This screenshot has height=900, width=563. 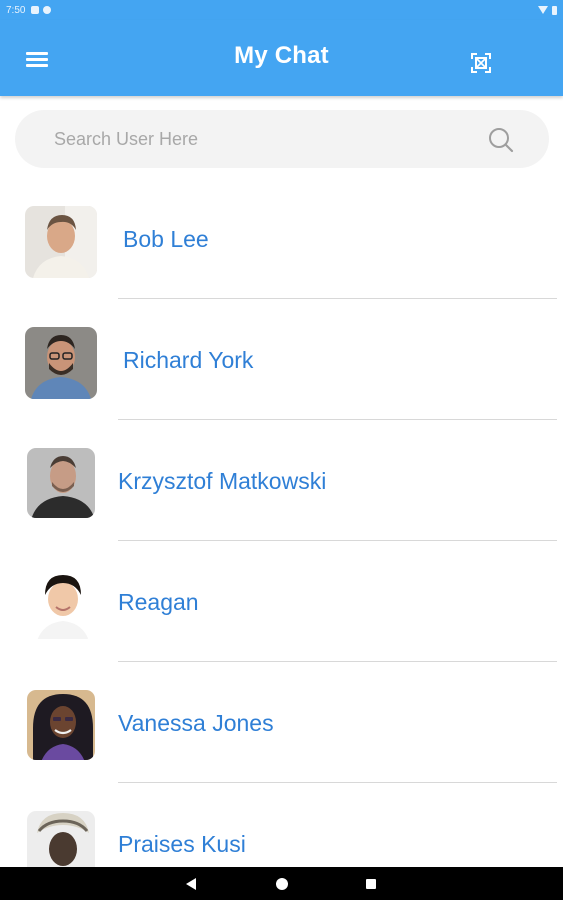 I want to click on battery-icon, so click(x=554, y=10).